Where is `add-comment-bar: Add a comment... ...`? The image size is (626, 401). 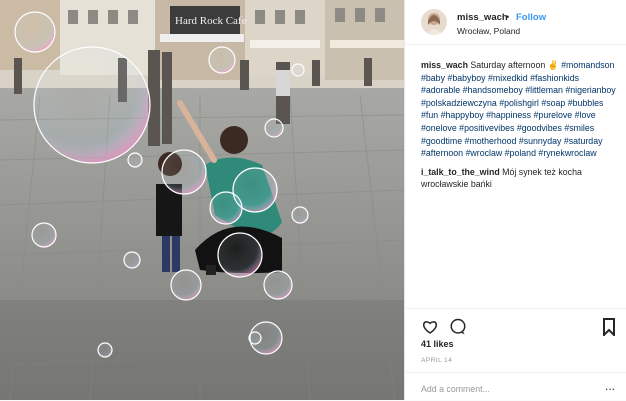
add-comment-bar: Add a comment... ... is located at coordinates (515, 386).